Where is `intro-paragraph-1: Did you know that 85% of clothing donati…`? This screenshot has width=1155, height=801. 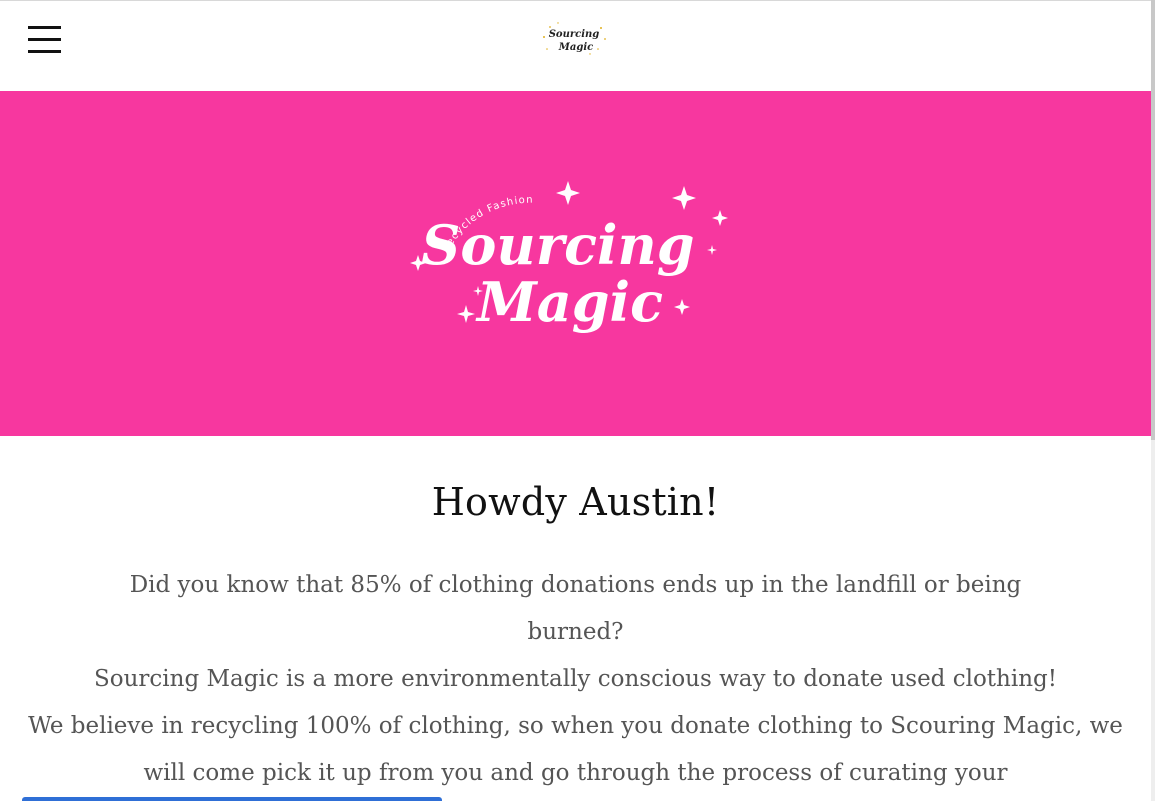 intro-paragraph-1: Did you know that 85% of clothing donati… is located at coordinates (575, 608).